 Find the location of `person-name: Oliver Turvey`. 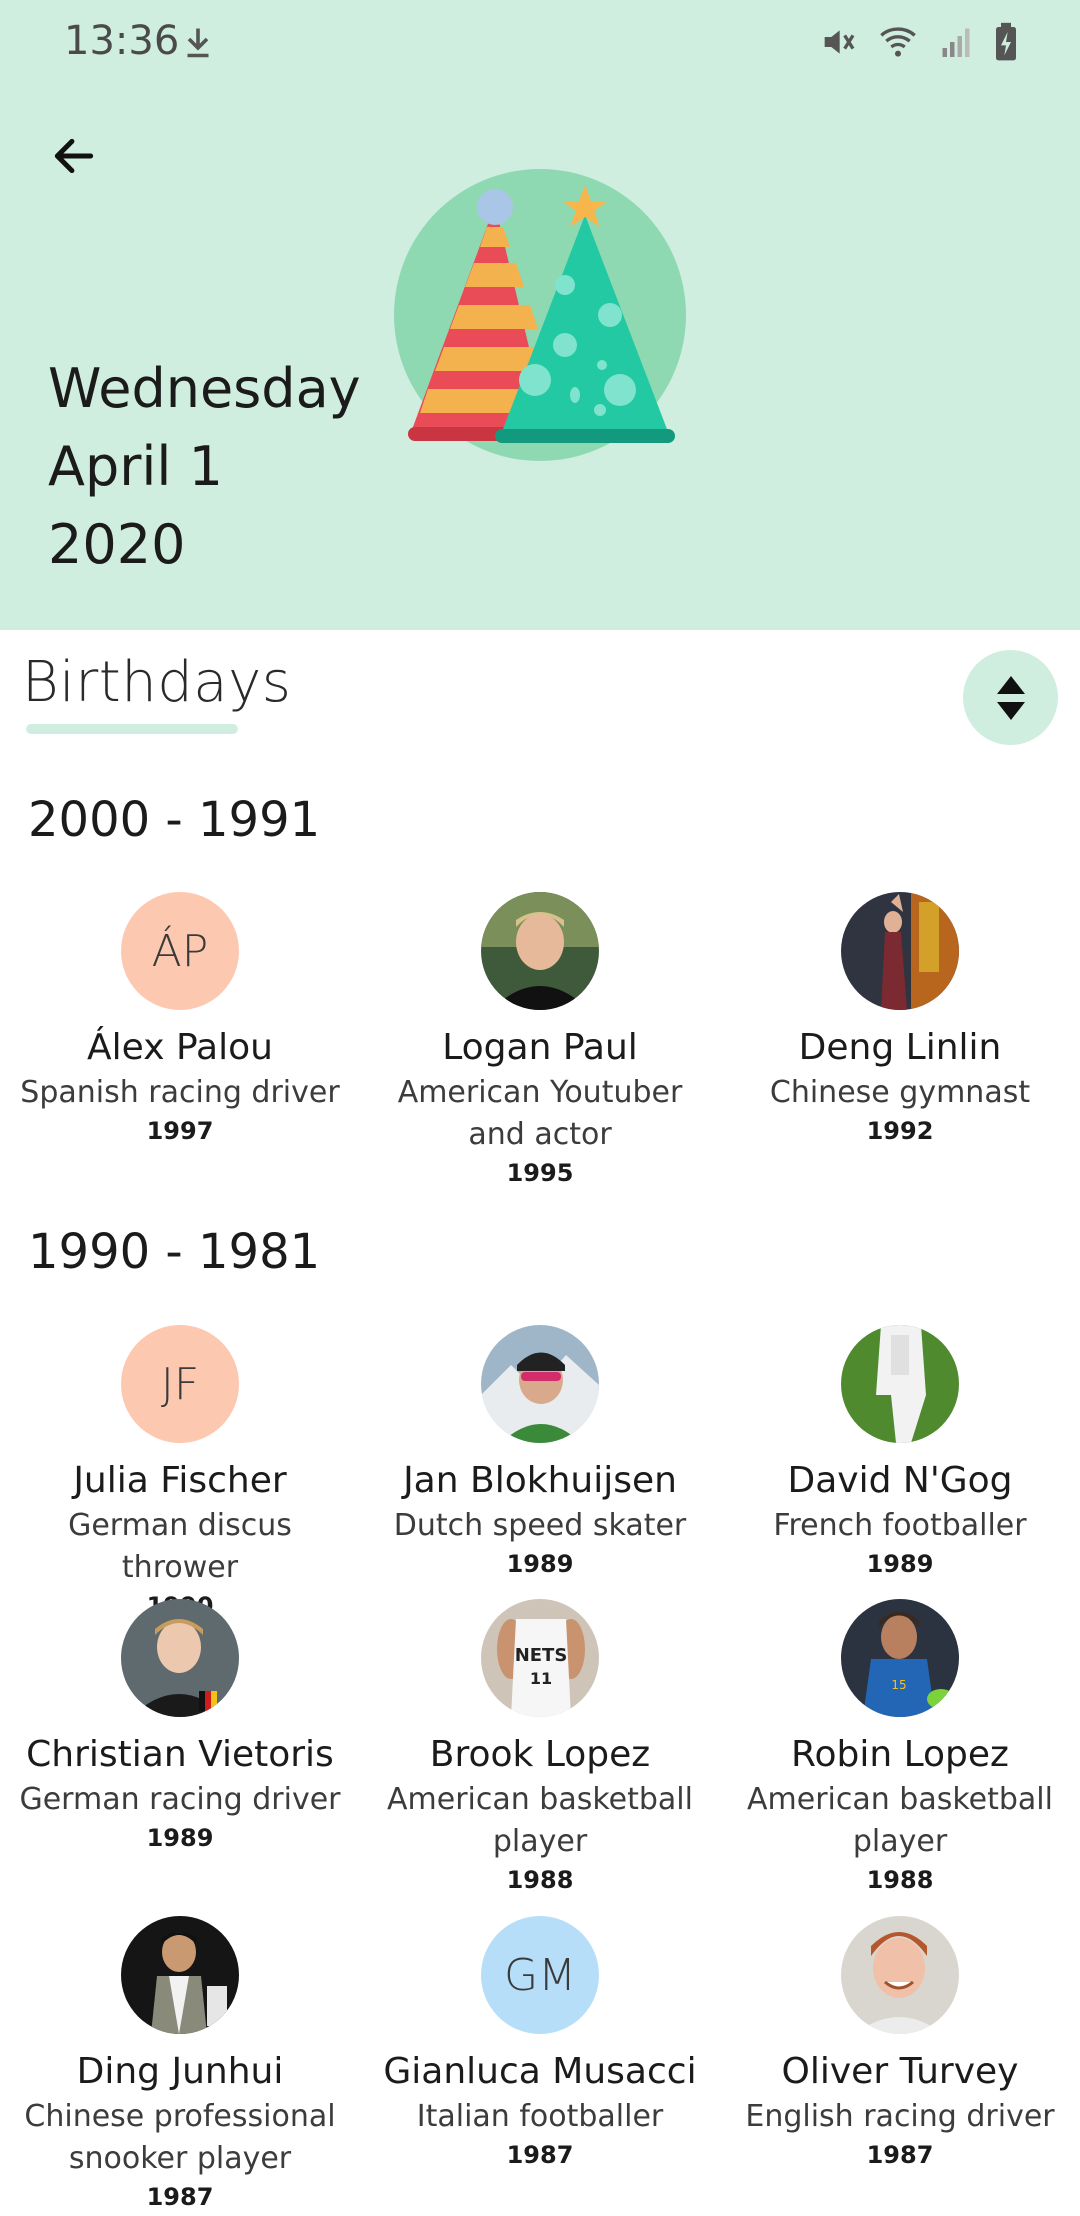

person-name: Oliver Turvey is located at coordinates (900, 2071).